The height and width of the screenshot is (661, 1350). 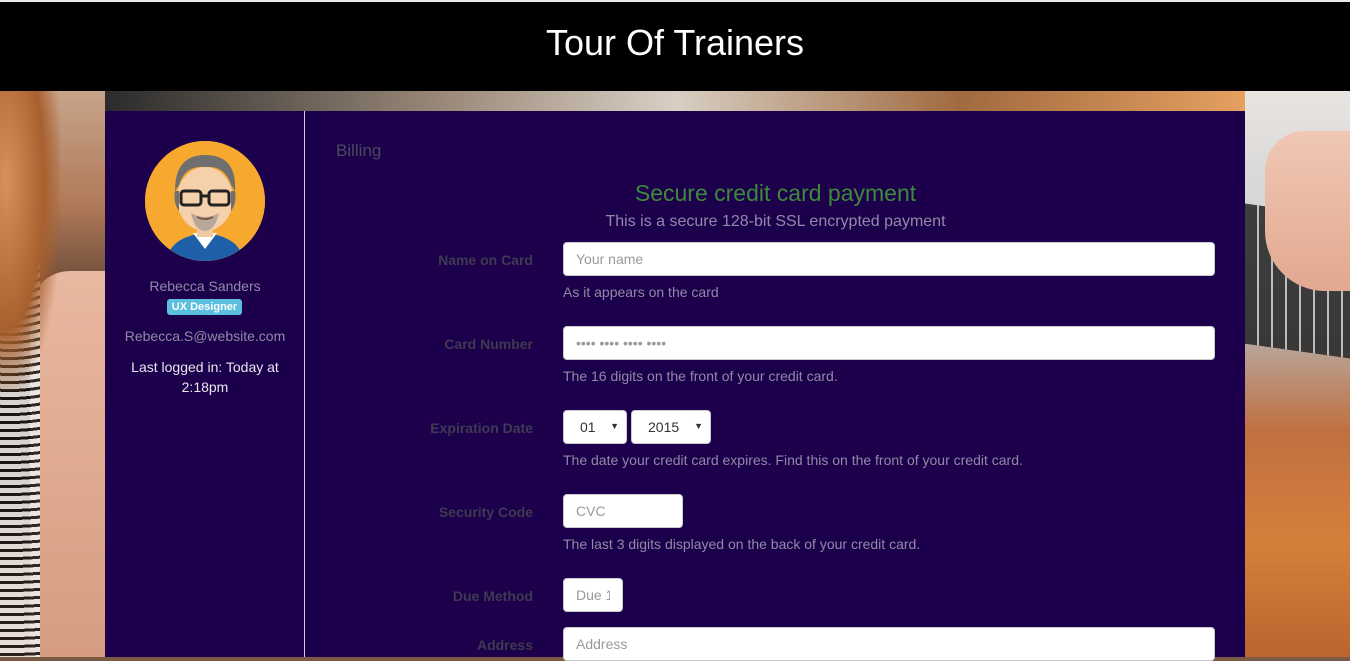 I want to click on last-login-text: Last logged in: Today at 2:18pm, so click(x=205, y=377).